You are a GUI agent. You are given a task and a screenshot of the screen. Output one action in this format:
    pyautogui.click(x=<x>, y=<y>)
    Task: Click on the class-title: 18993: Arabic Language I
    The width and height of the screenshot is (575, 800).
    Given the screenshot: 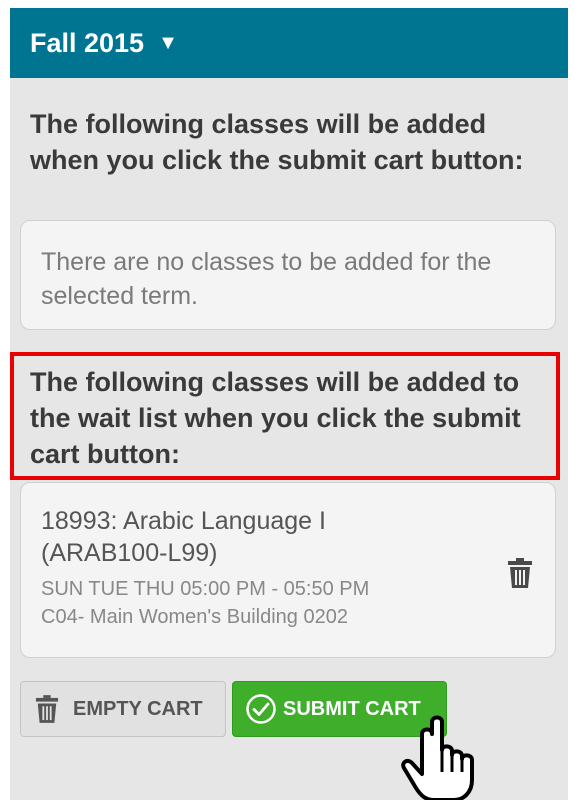 What is the action you would take?
    pyautogui.click(x=183, y=521)
    